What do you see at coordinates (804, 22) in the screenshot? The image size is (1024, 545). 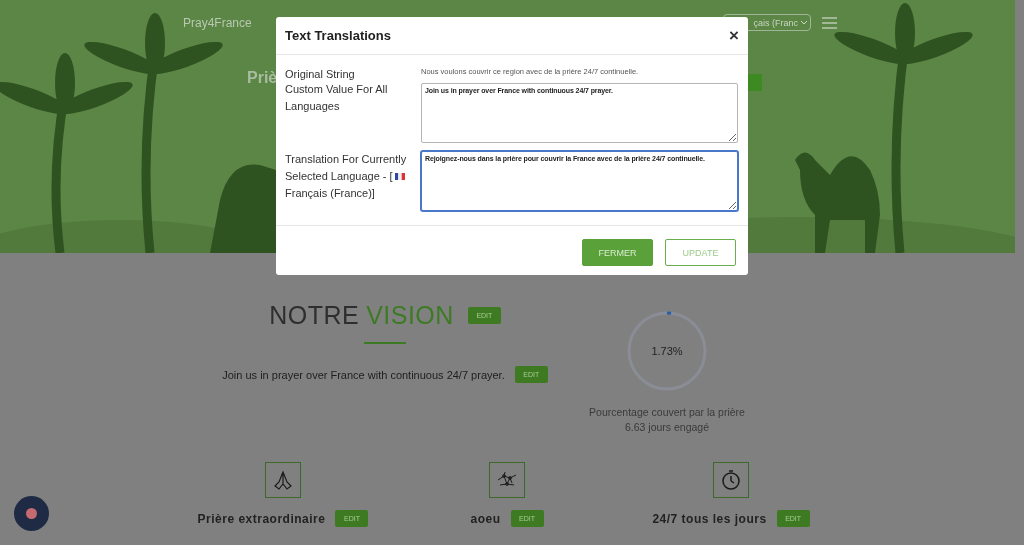 I see `caret-icon` at bounding box center [804, 22].